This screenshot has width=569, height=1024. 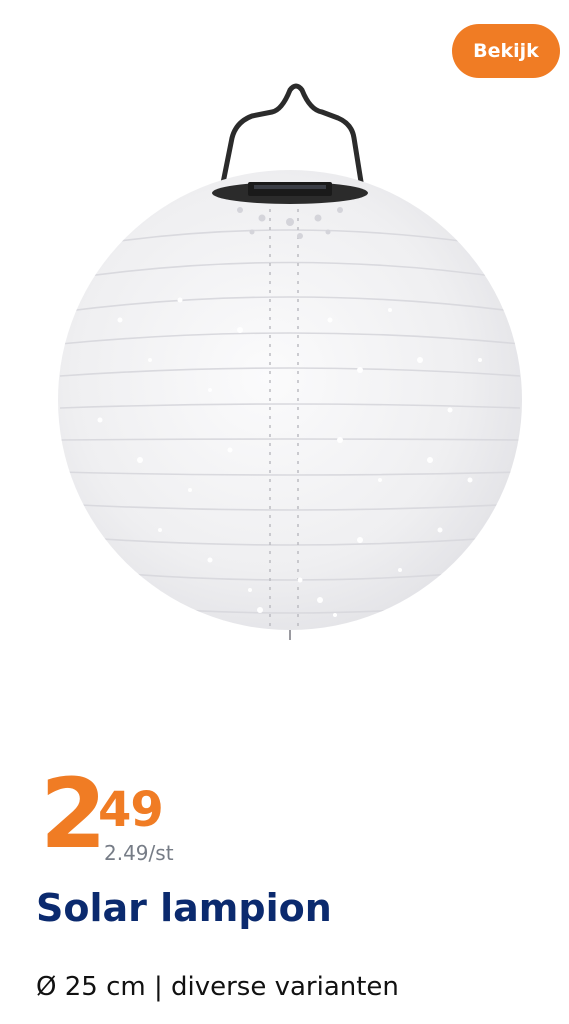 What do you see at coordinates (217, 987) in the screenshot?
I see `product-subtitle: Ø 25 cm | diverse varianten` at bounding box center [217, 987].